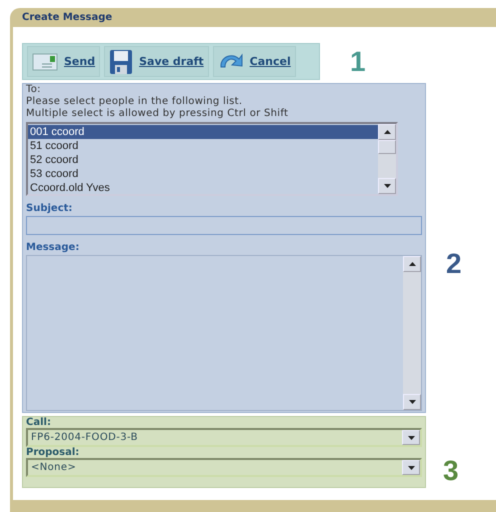 The width and height of the screenshot is (496, 512). I want to click on dropdown: <None>, so click(224, 467).